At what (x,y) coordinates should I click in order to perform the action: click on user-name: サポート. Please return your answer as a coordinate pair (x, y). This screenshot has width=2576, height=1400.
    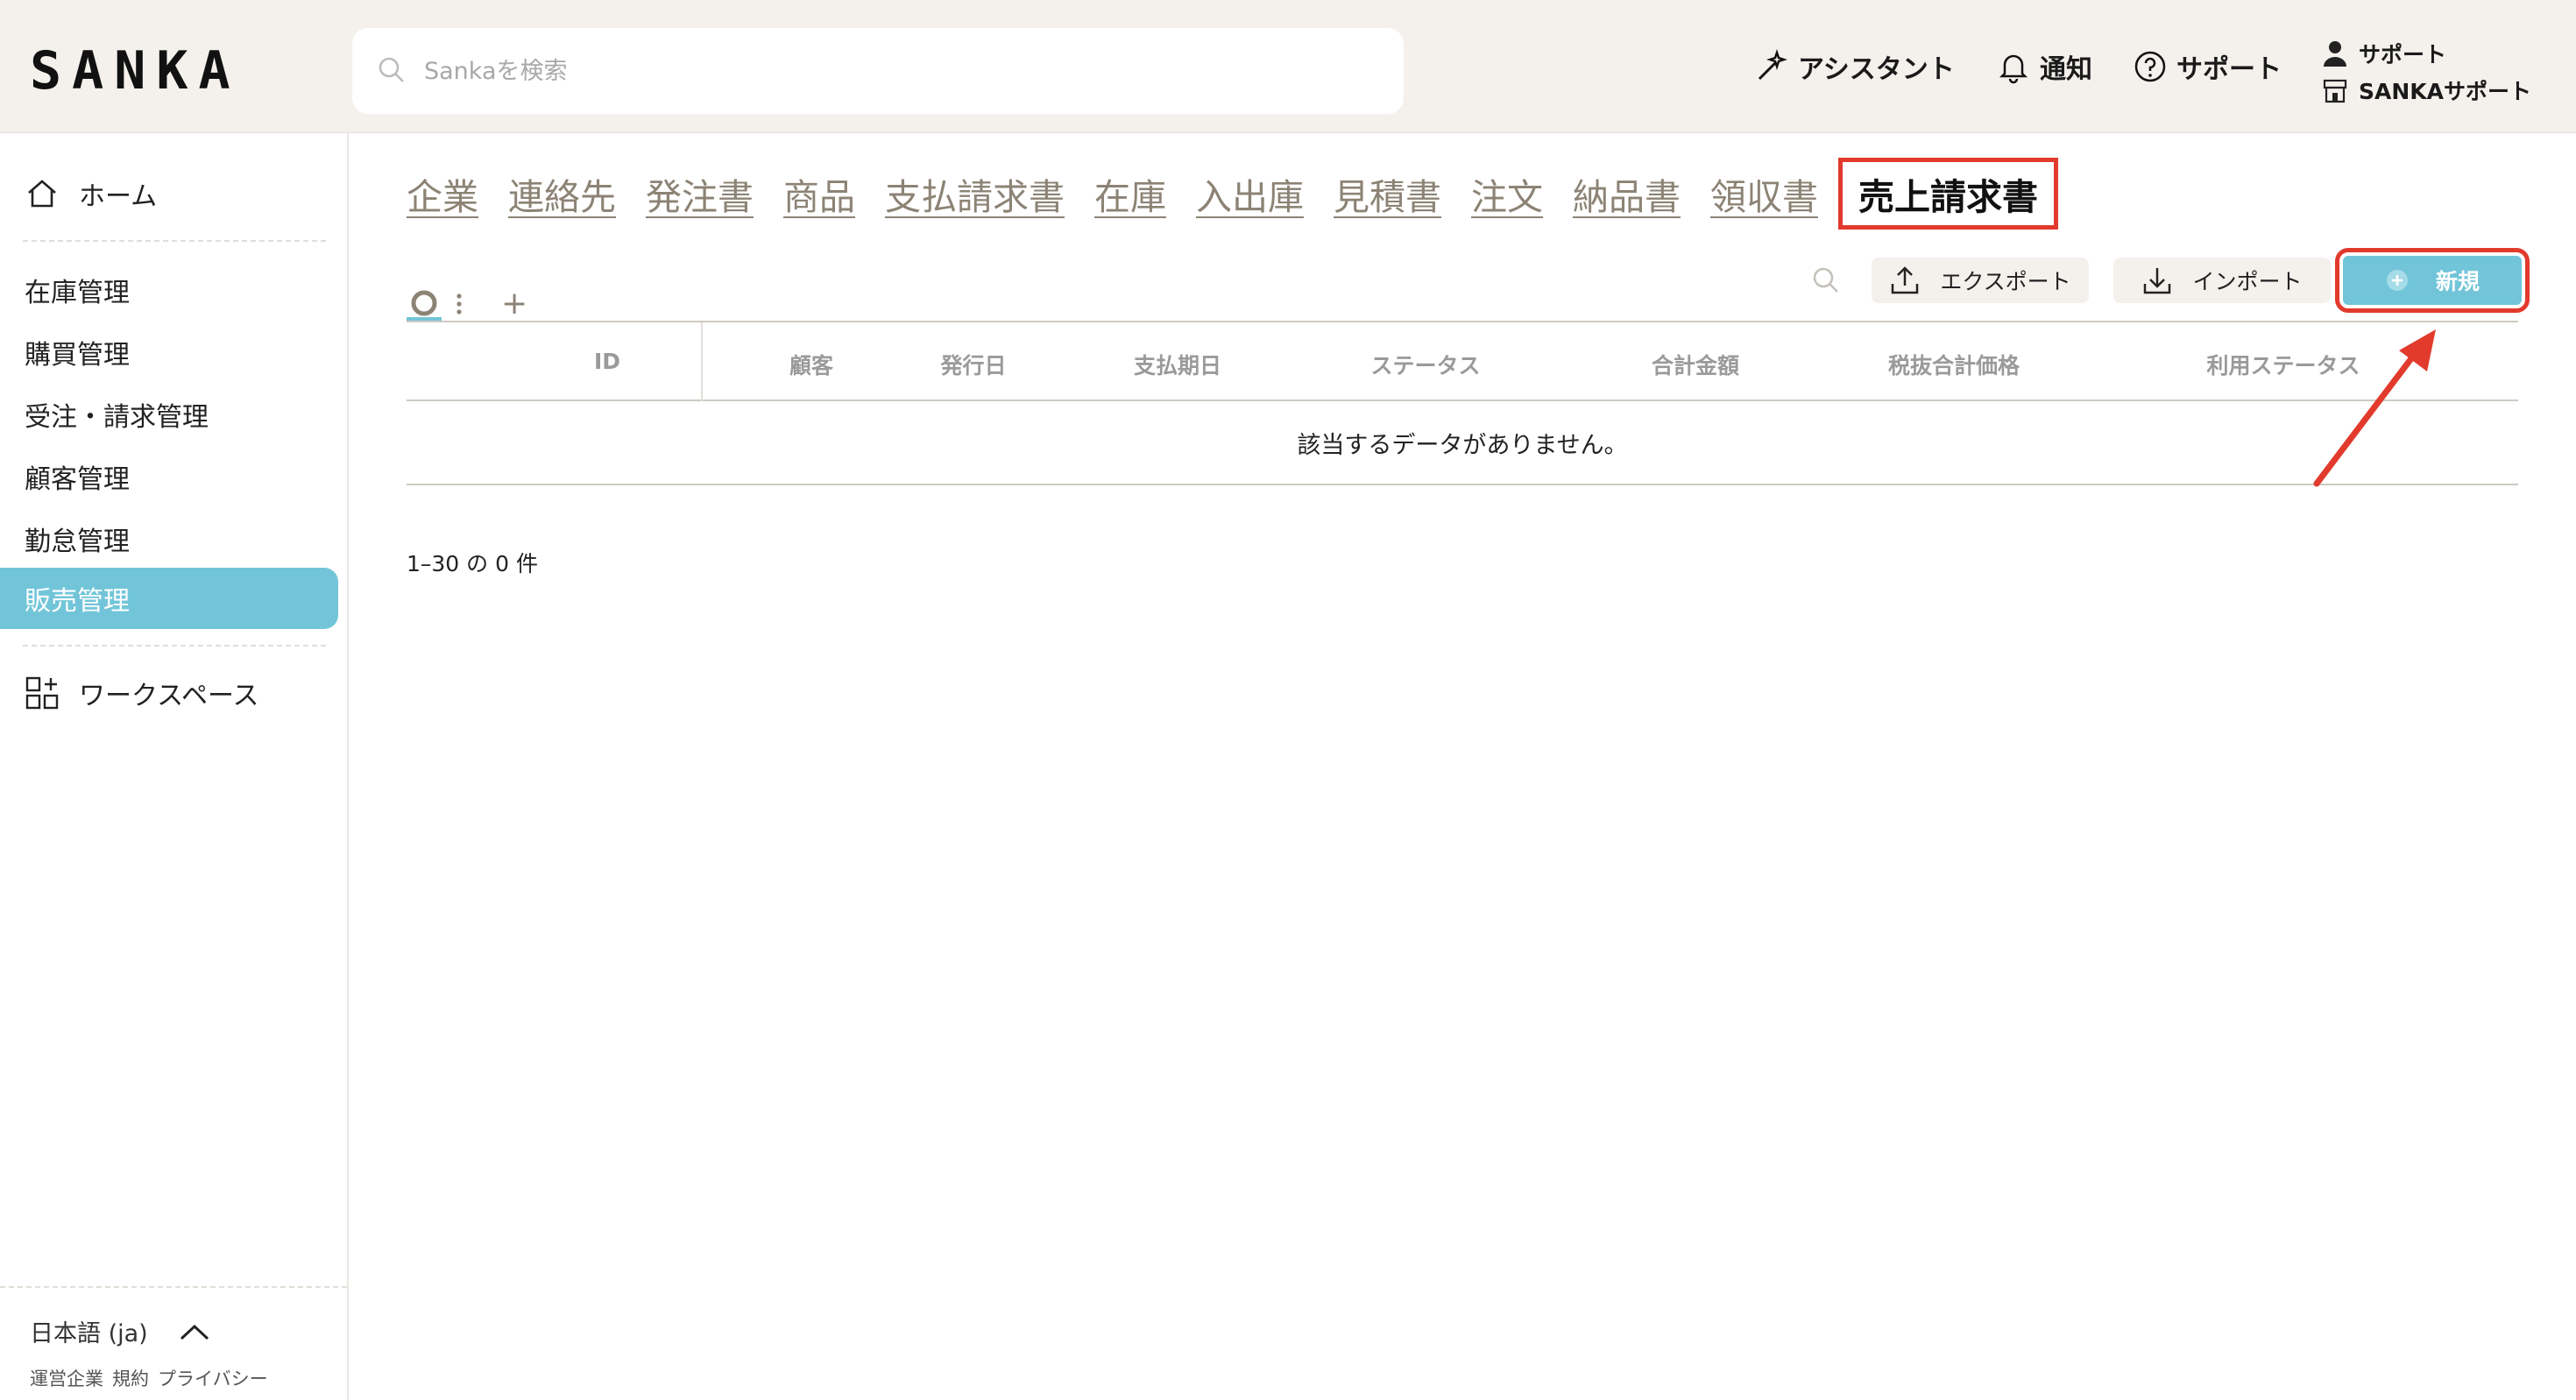
    Looking at the image, I should click on (2403, 54).